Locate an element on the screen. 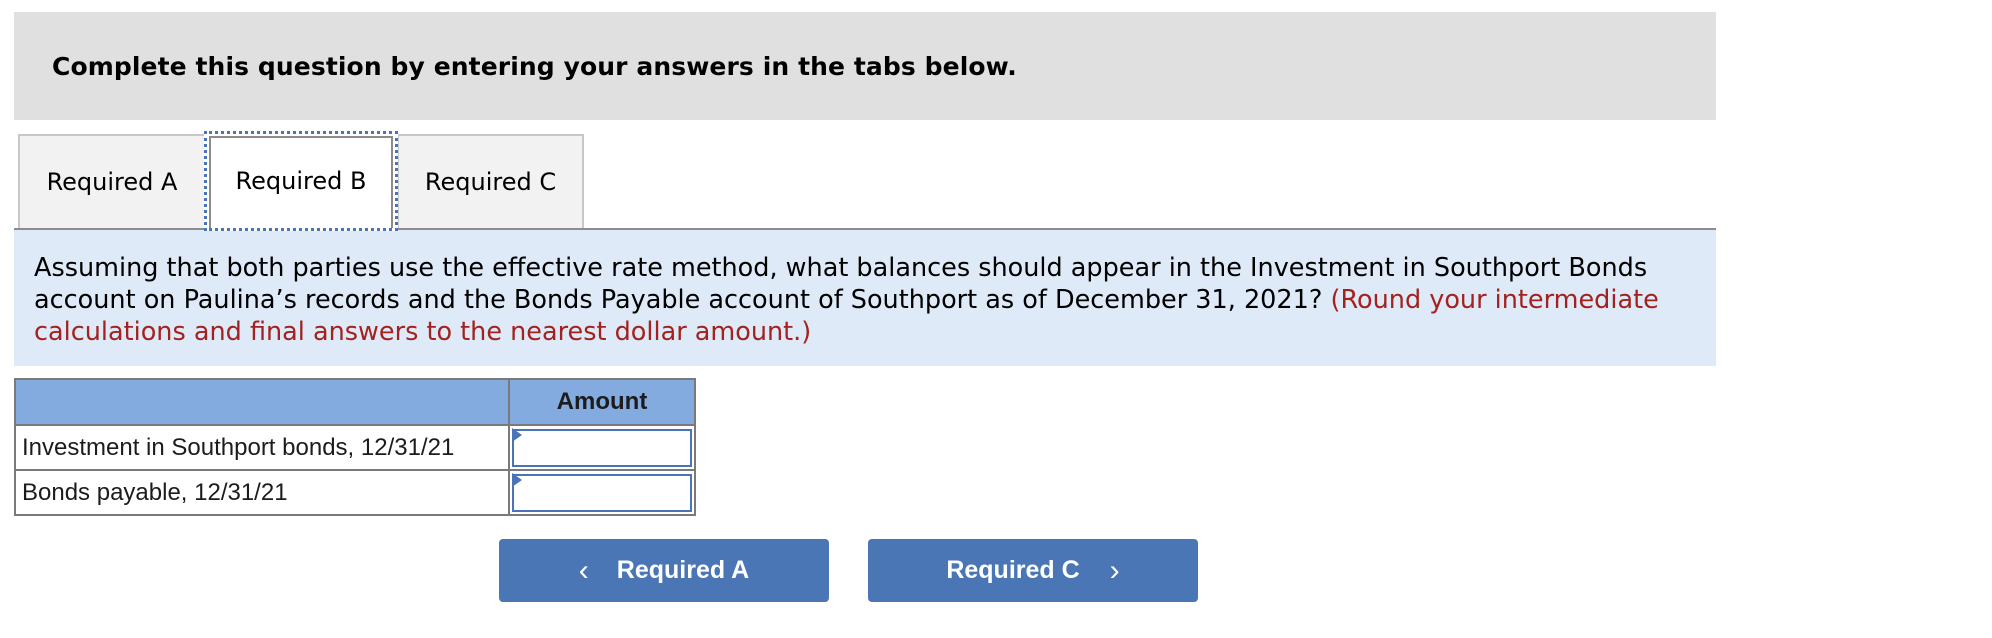 This screenshot has width=1992, height=638. investment-amount-input is located at coordinates (602, 447).